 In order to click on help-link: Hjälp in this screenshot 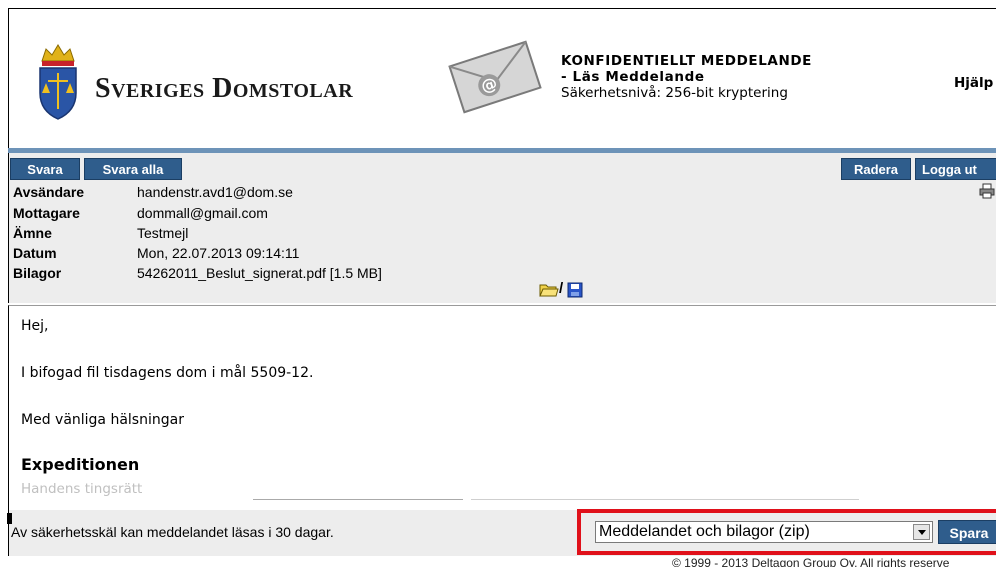, I will do `click(973, 83)`.